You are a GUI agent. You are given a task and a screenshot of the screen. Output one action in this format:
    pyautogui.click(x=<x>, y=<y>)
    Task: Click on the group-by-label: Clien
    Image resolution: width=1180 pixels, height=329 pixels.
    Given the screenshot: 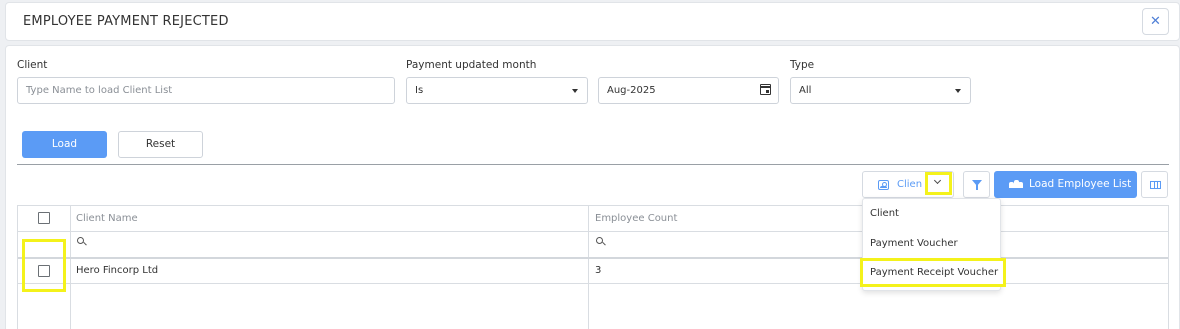 What is the action you would take?
    pyautogui.click(x=910, y=184)
    